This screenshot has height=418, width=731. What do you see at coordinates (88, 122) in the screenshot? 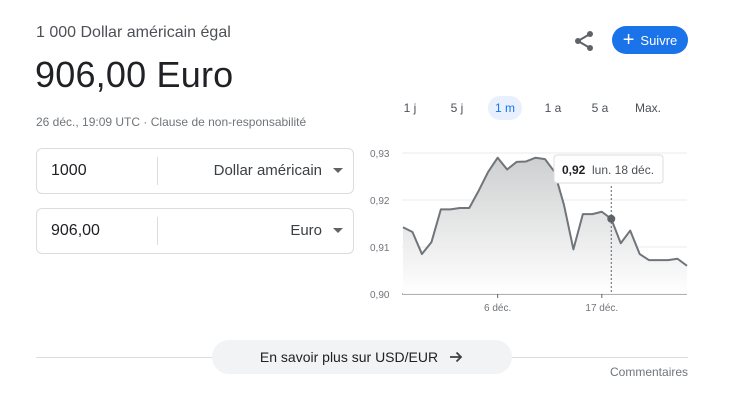
I see `timestamp: 26 déc., 19:09 UTC` at bounding box center [88, 122].